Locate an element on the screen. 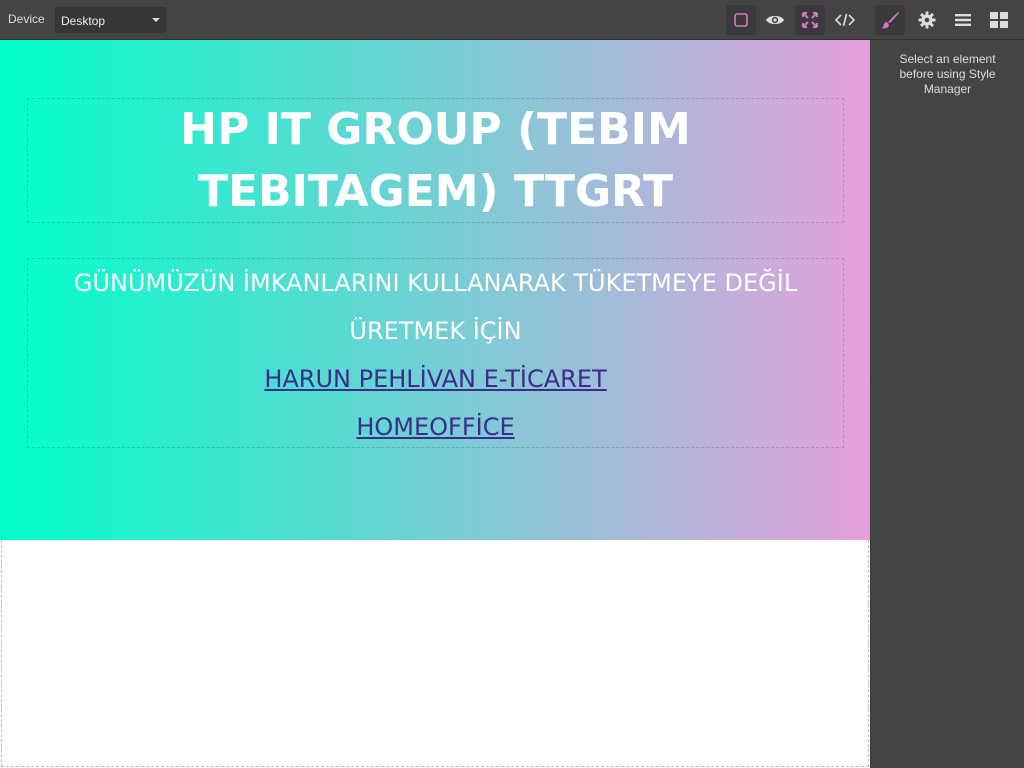 This screenshot has height=768, width=1024. sw-visibility-button is located at coordinates (741, 20).